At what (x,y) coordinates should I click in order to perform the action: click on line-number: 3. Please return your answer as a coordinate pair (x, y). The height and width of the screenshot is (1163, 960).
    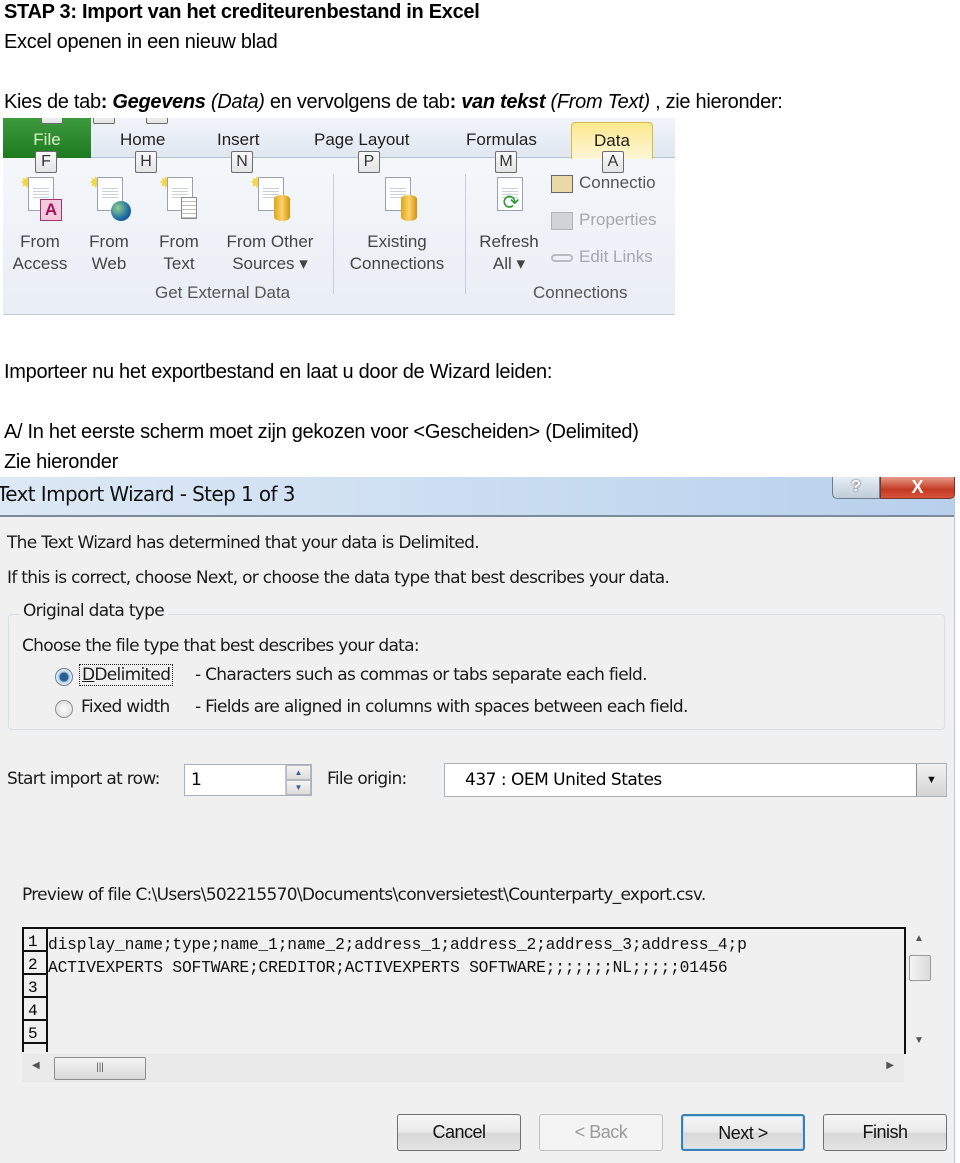
    Looking at the image, I should click on (35, 986).